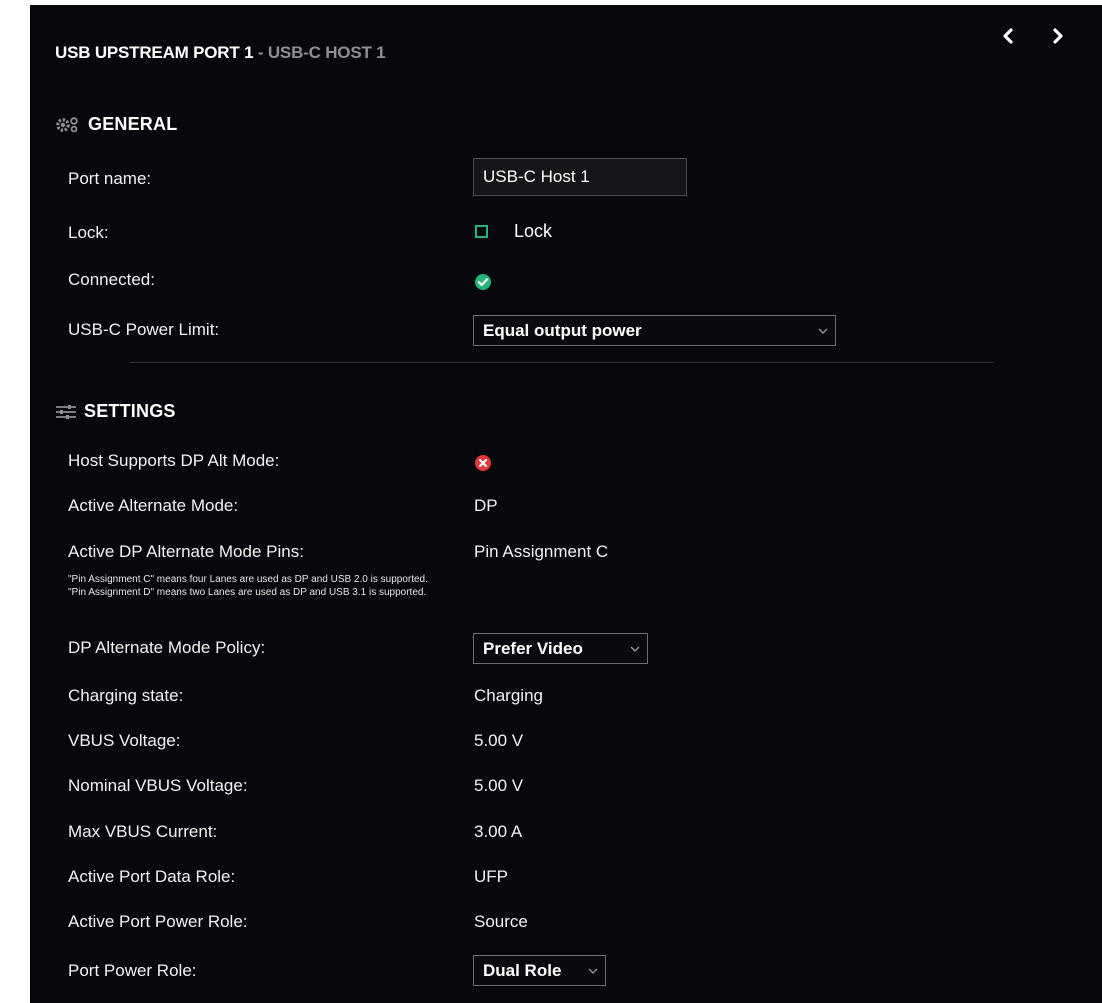 This screenshot has height=1003, width=1102. What do you see at coordinates (174, 460) in the screenshot?
I see `dp-alt-support-label: Host Supports DP Alt Mode:` at bounding box center [174, 460].